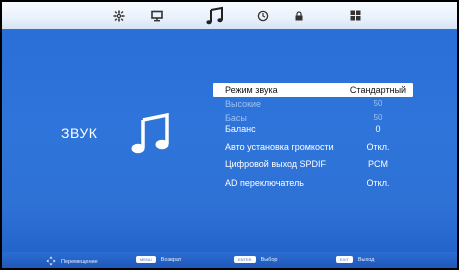 The width and height of the screenshot is (459, 270). Describe the element at coordinates (251, 90) in the screenshot. I see `menu-item-label: Режим звука` at that location.